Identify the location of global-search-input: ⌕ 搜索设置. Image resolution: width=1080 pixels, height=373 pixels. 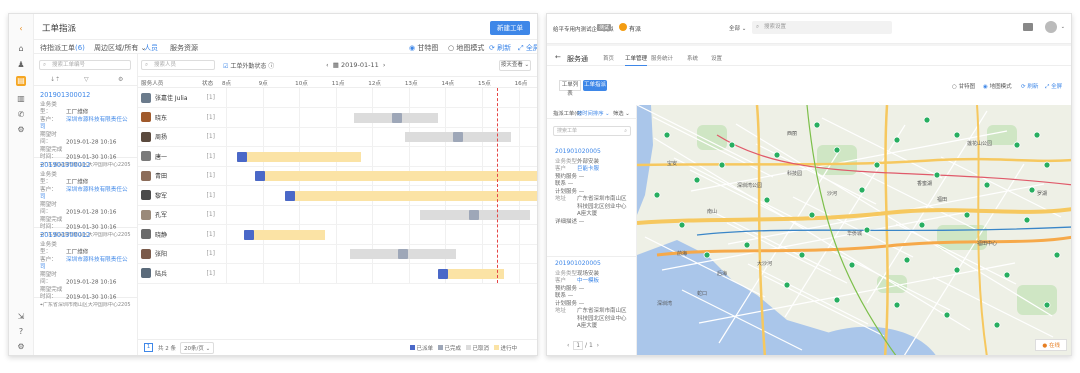
(822, 27).